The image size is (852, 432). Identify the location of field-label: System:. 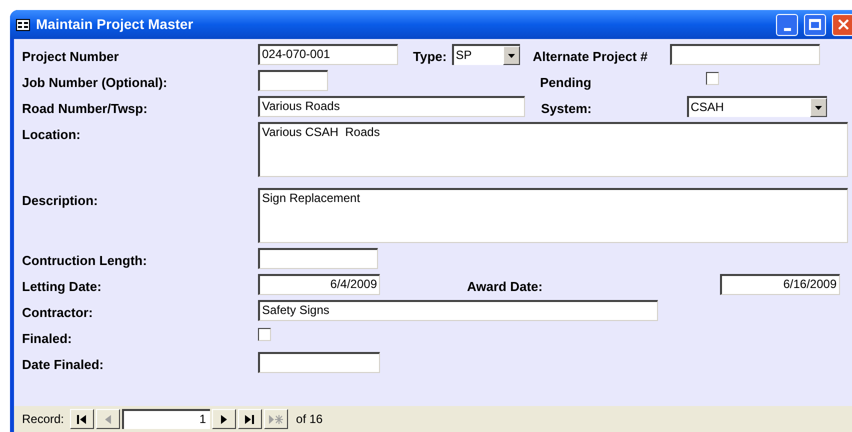
(566, 109).